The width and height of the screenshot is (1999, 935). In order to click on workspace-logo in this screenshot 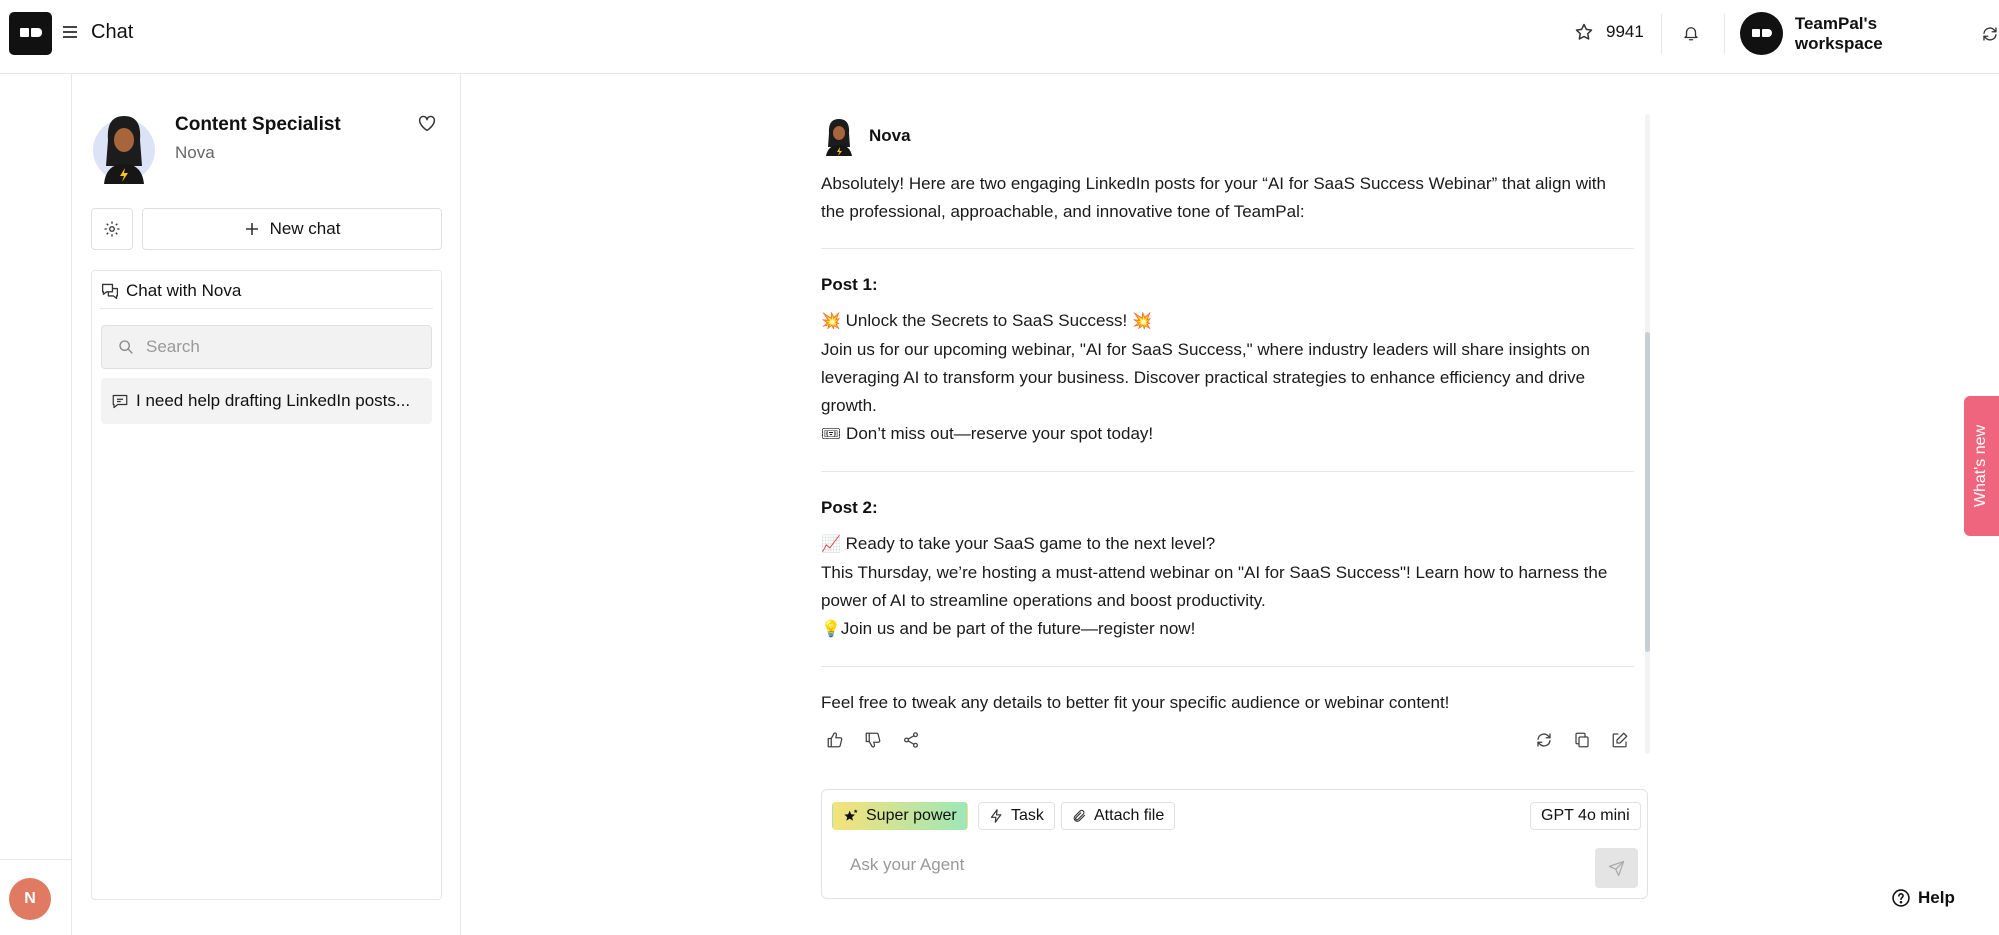, I will do `click(1761, 33)`.